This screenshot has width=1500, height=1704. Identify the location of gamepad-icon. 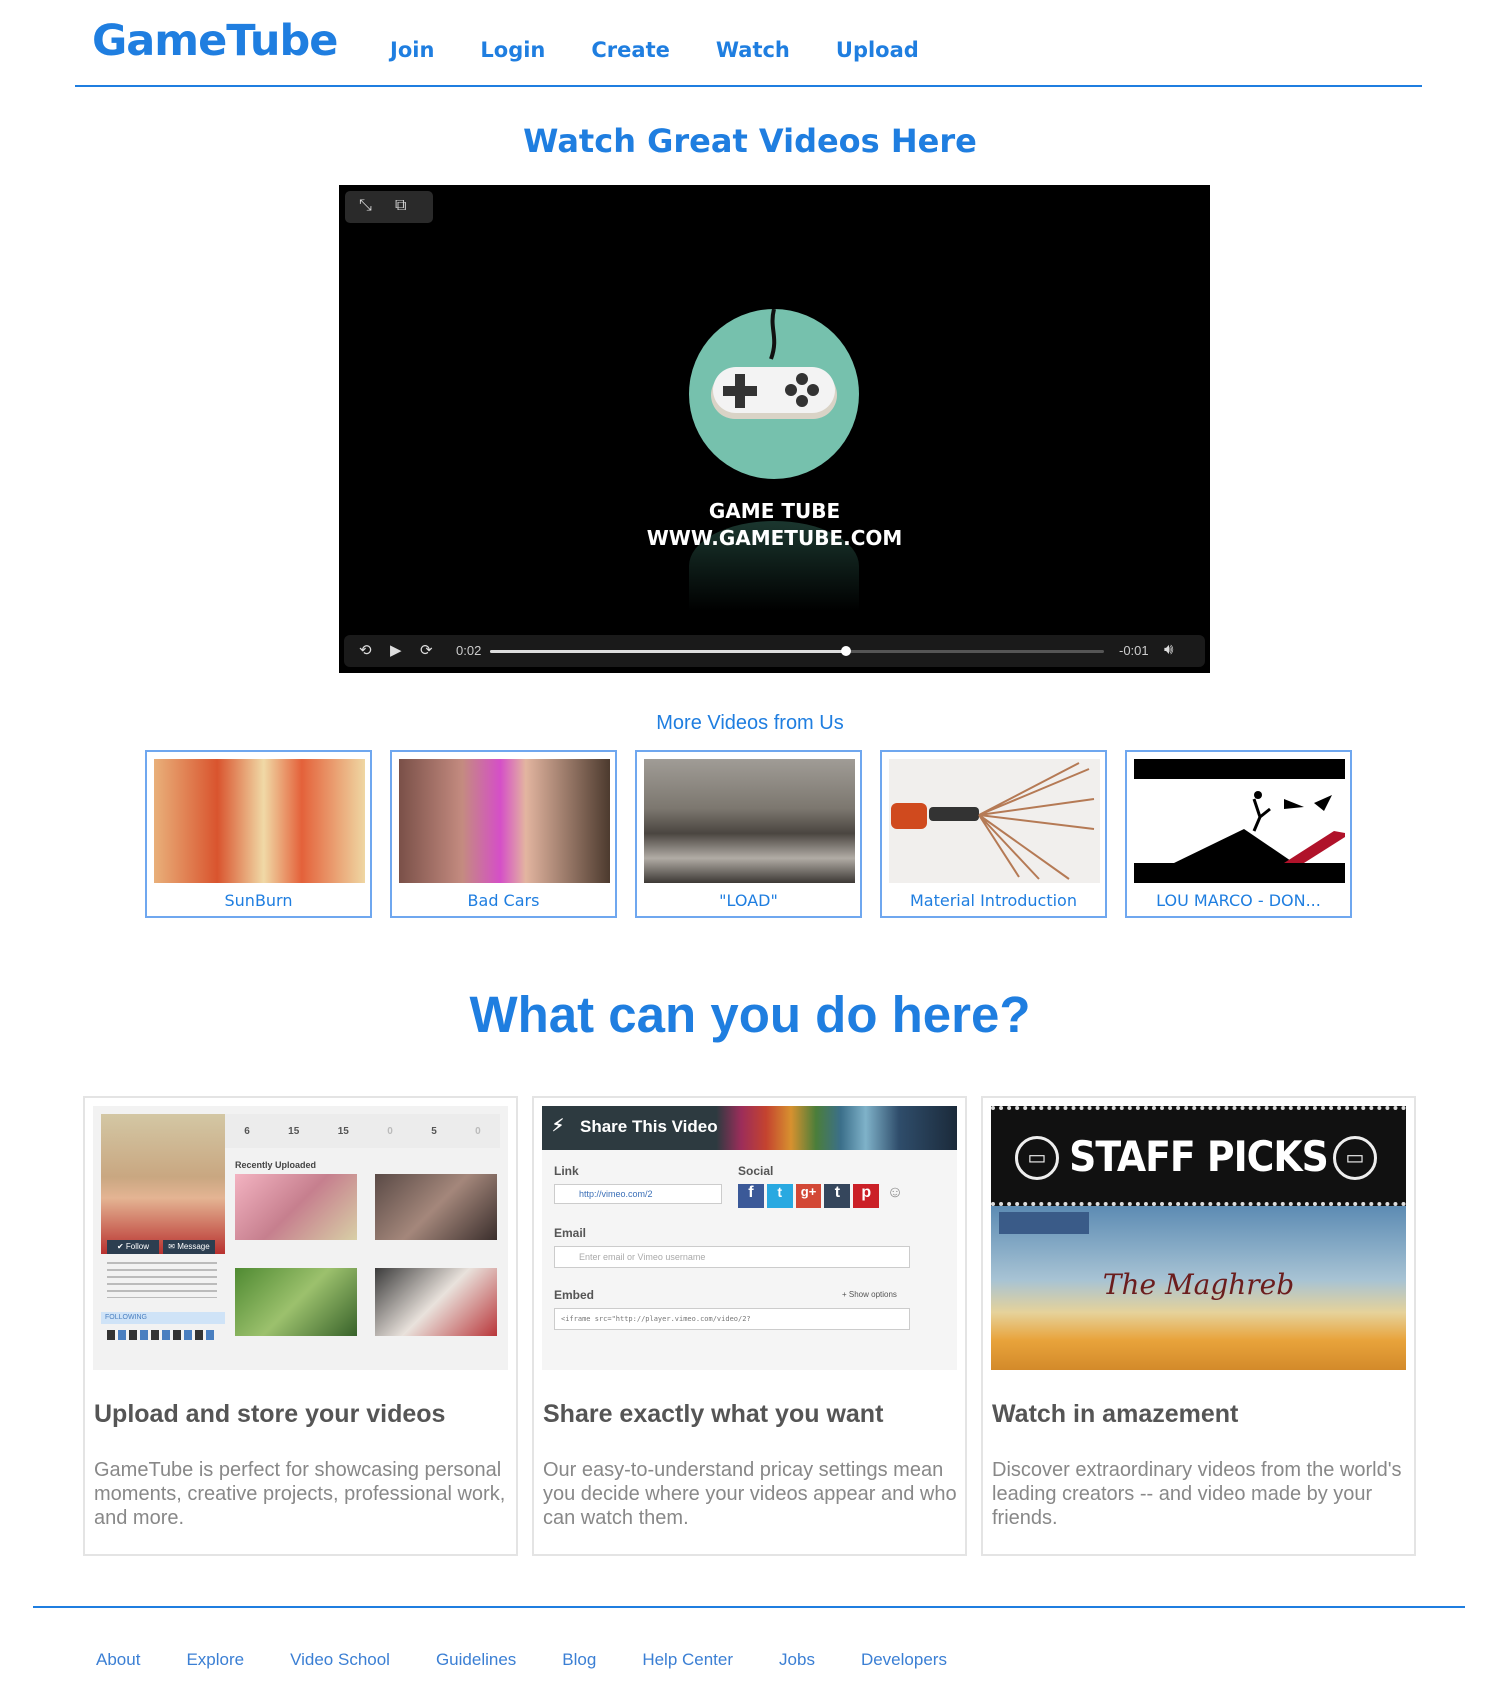
(774, 363).